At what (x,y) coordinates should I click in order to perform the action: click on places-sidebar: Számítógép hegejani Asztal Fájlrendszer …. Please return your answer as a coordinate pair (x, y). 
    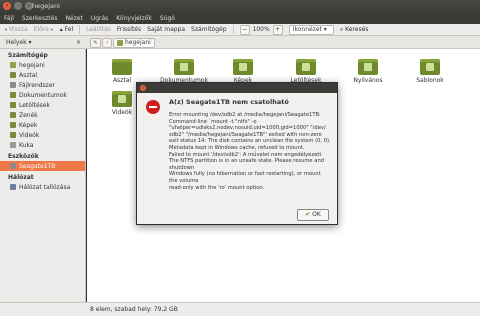
    Looking at the image, I should click on (43, 175).